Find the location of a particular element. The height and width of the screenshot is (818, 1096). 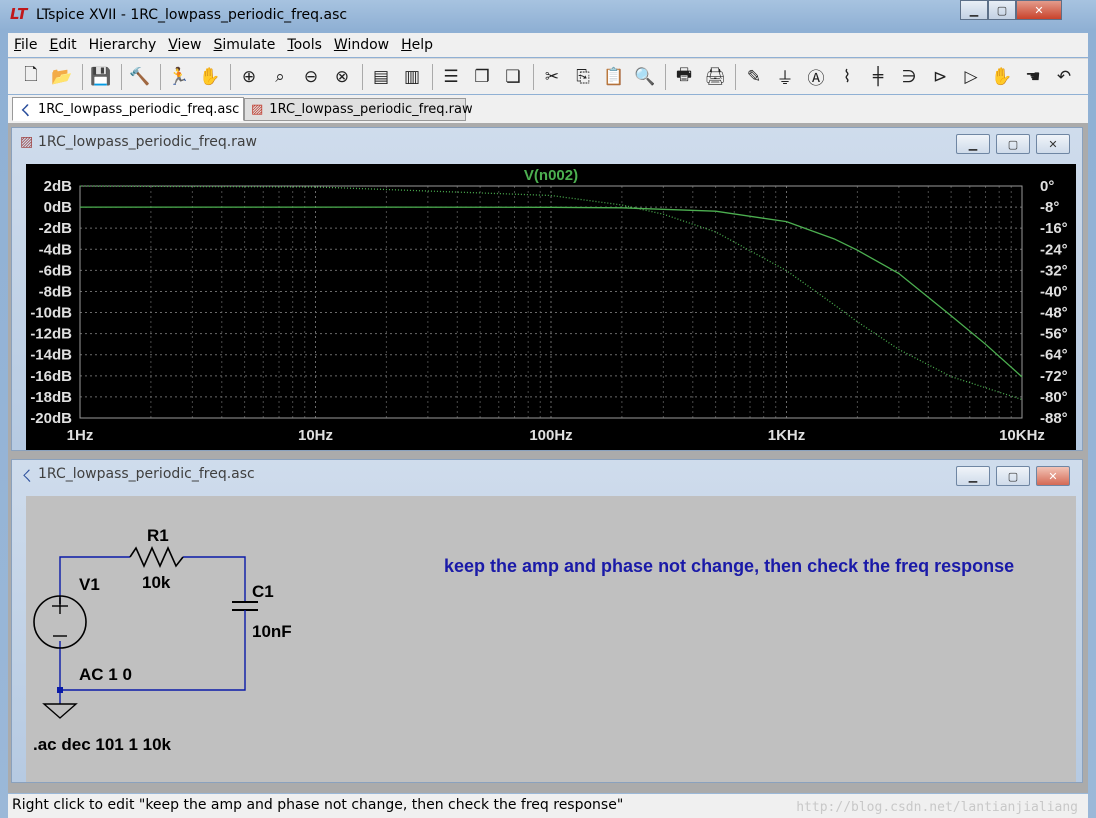

window-controls: ▁ ▢ ✕ is located at coordinates (1011, 10).